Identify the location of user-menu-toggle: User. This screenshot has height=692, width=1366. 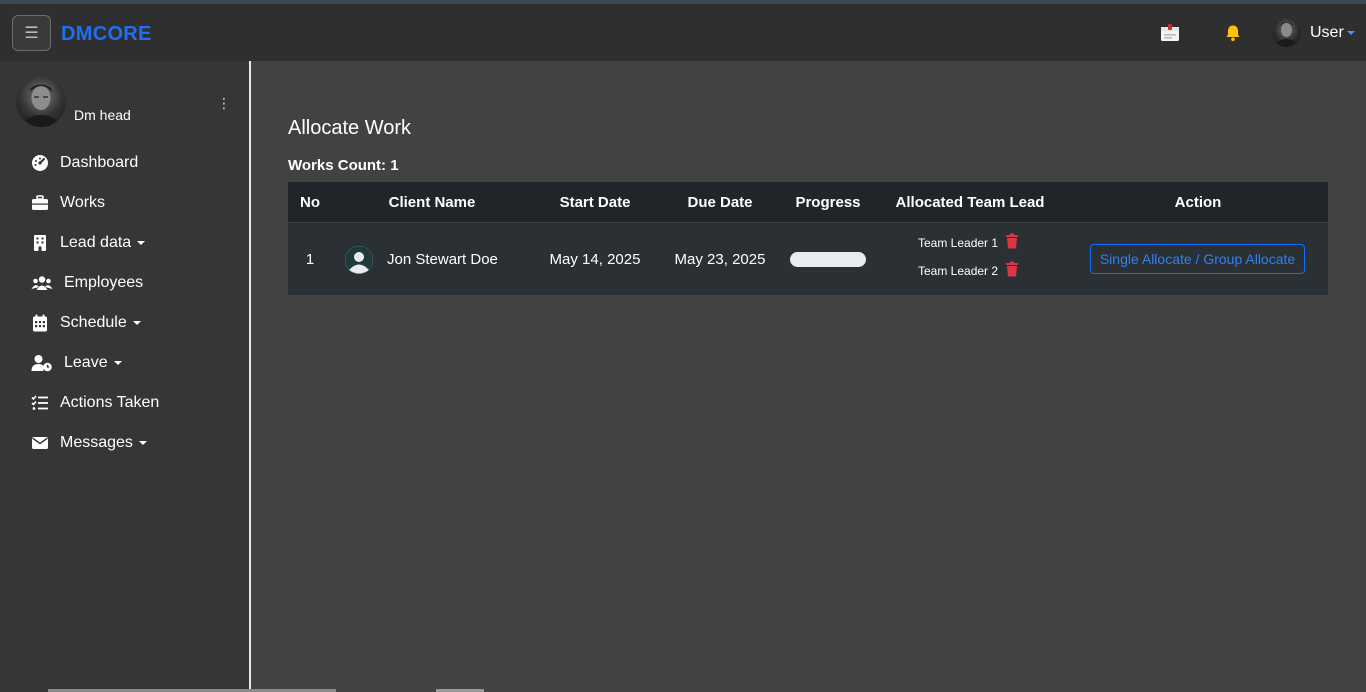
(1332, 33).